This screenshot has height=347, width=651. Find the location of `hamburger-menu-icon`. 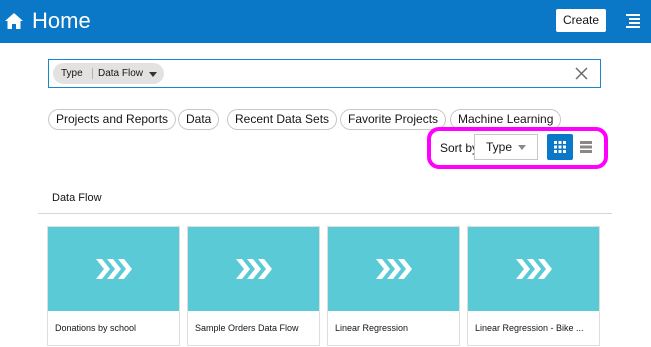

hamburger-menu-icon is located at coordinates (633, 21).